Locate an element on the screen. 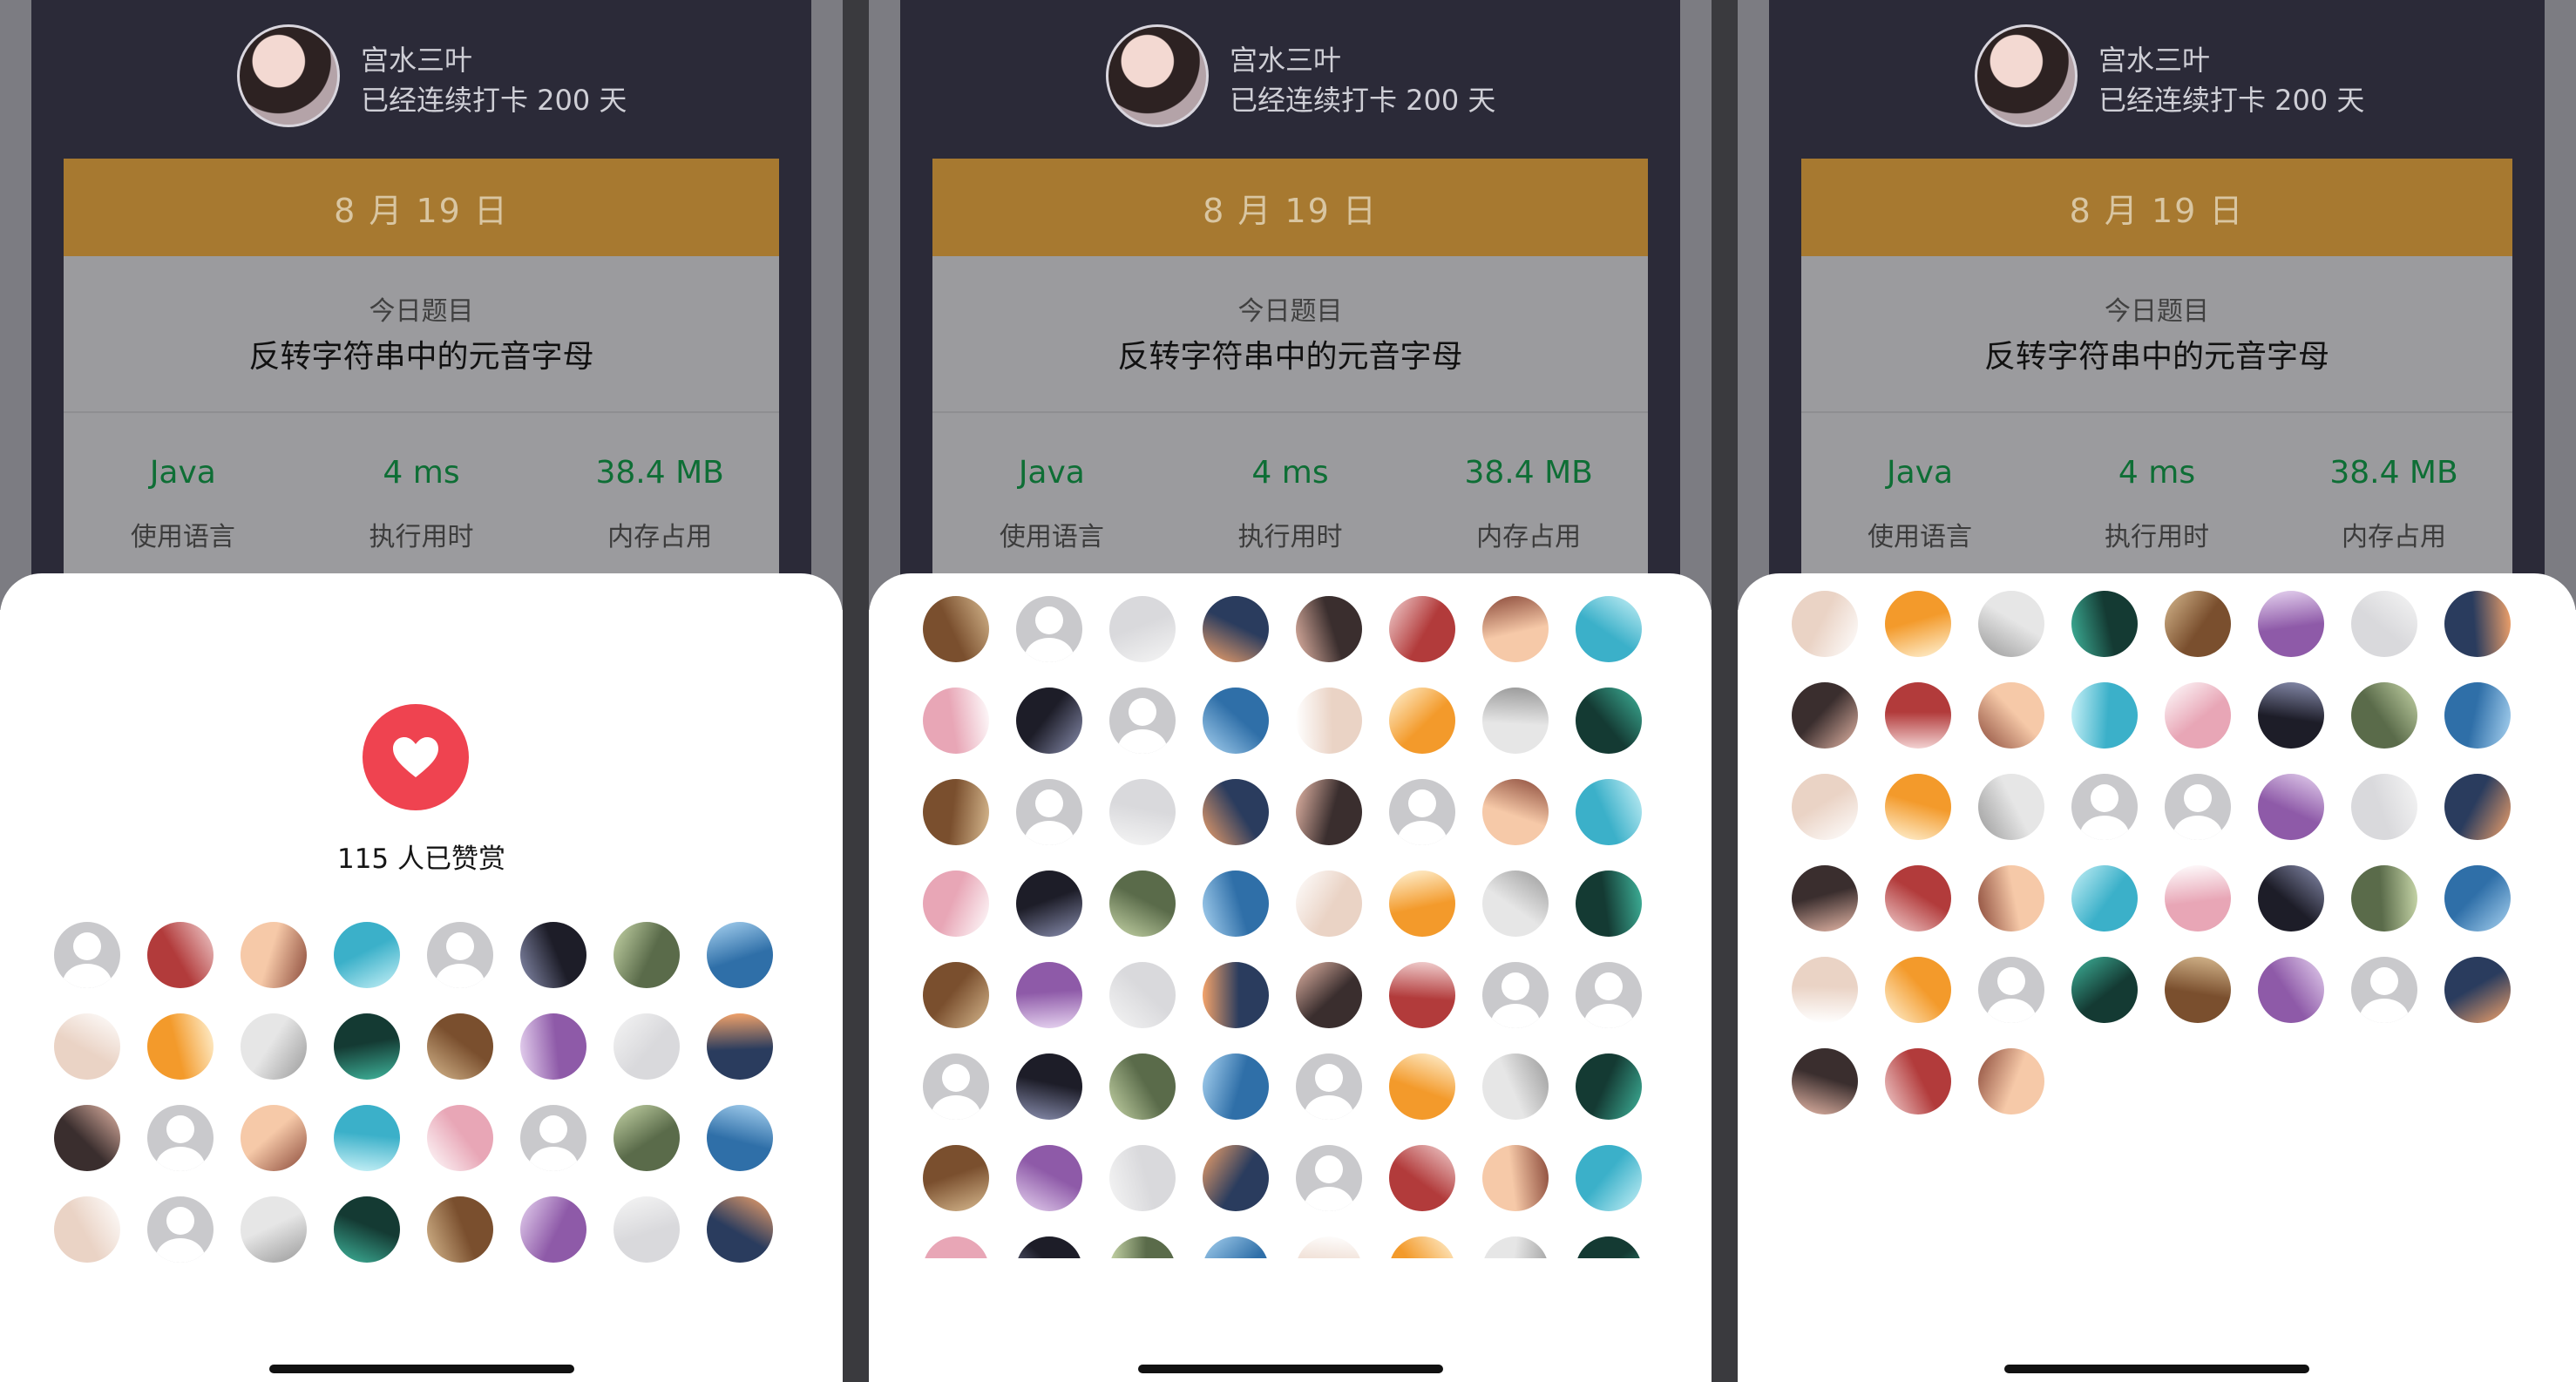  reward-button is located at coordinates (416, 757).